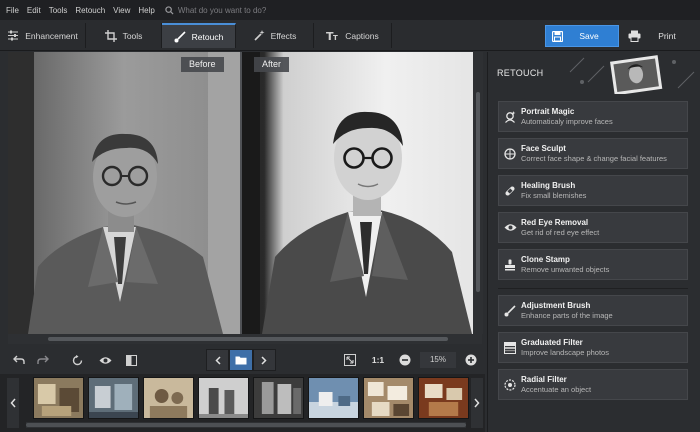 The image size is (700, 432). What do you see at coordinates (202, 64) in the screenshot?
I see `before-label: Before` at bounding box center [202, 64].